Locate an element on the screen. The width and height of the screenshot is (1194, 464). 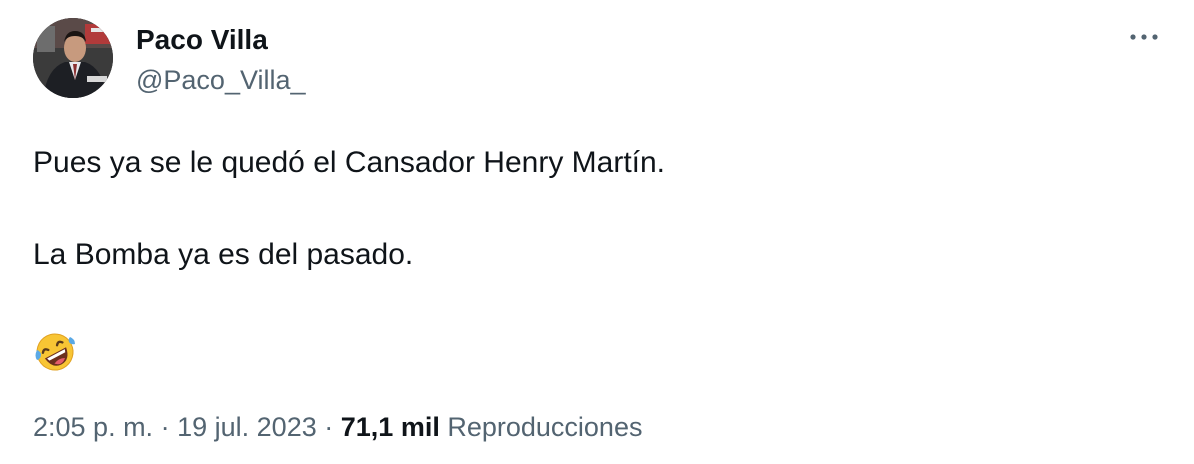
tweet-time: 2:05 p. m. is located at coordinates (93, 427).